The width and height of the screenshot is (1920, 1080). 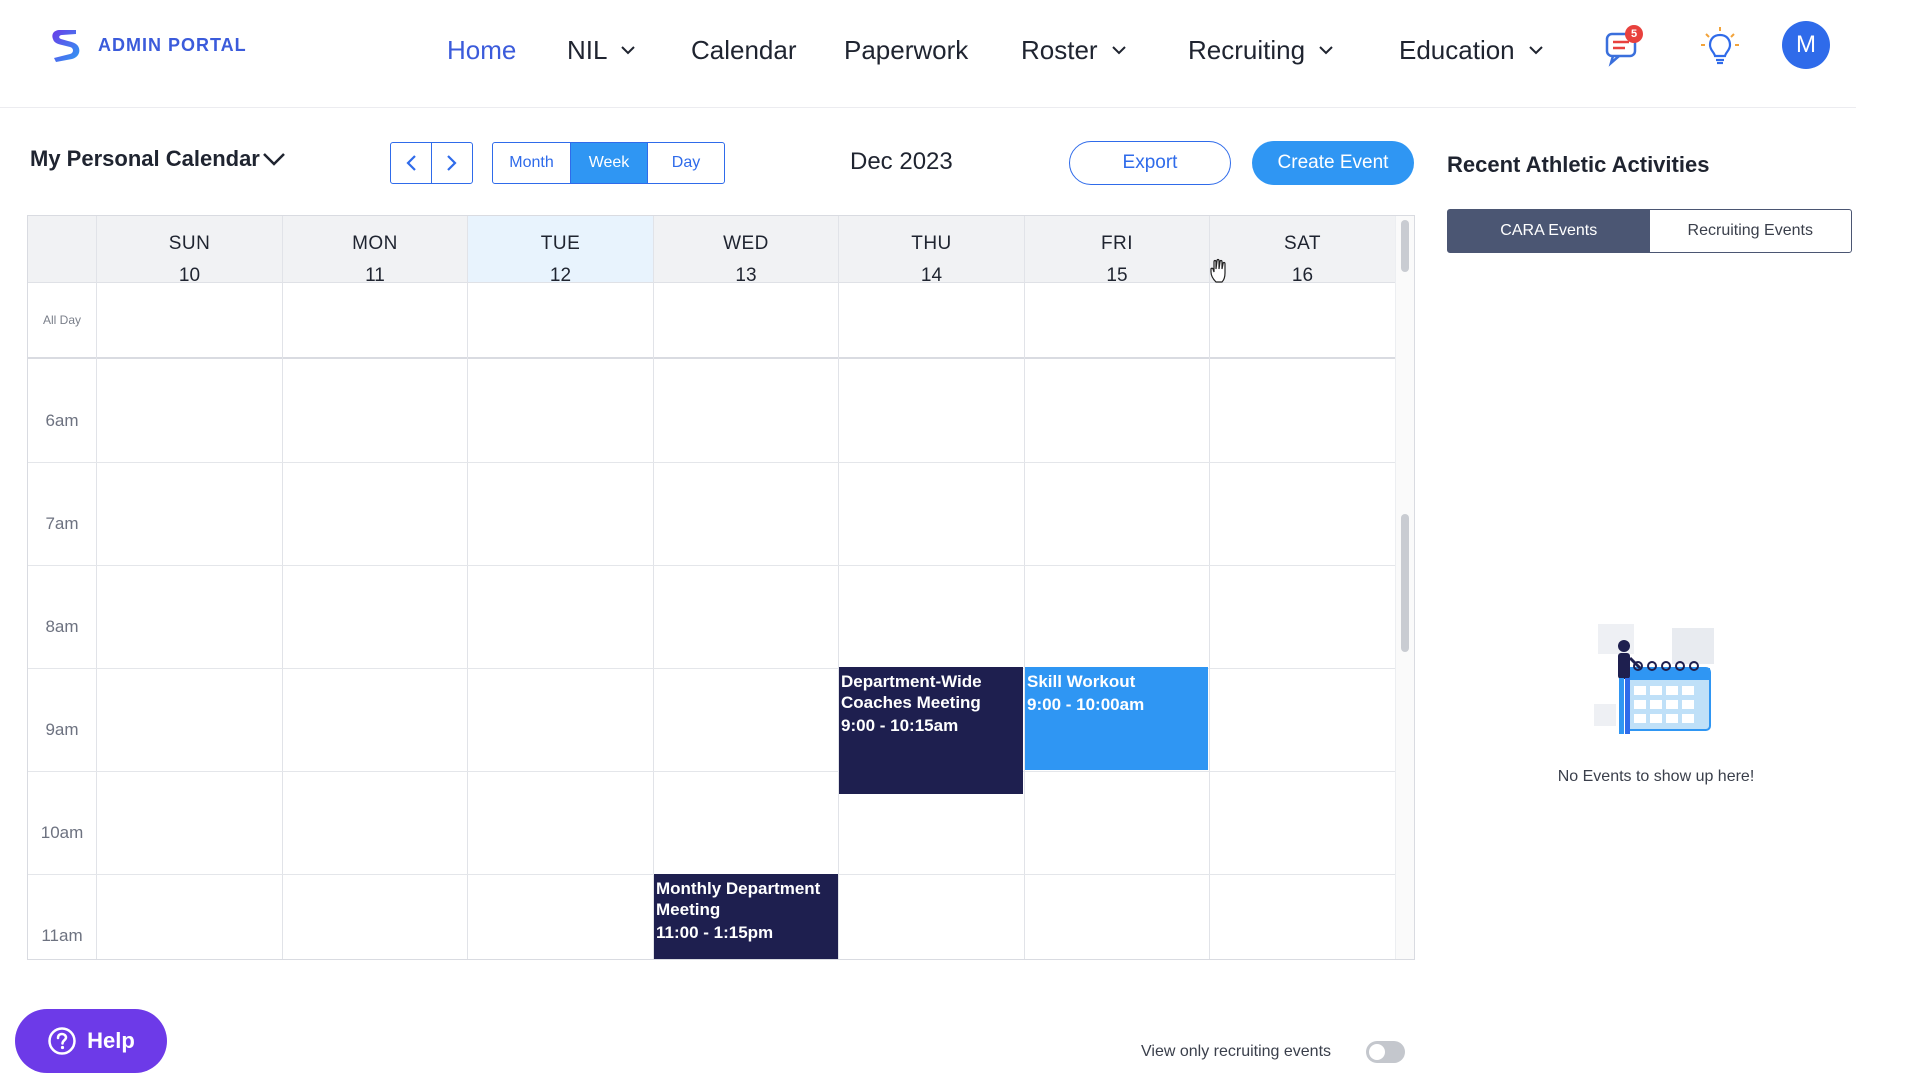 I want to click on user-avatar: M, so click(x=1806, y=45).